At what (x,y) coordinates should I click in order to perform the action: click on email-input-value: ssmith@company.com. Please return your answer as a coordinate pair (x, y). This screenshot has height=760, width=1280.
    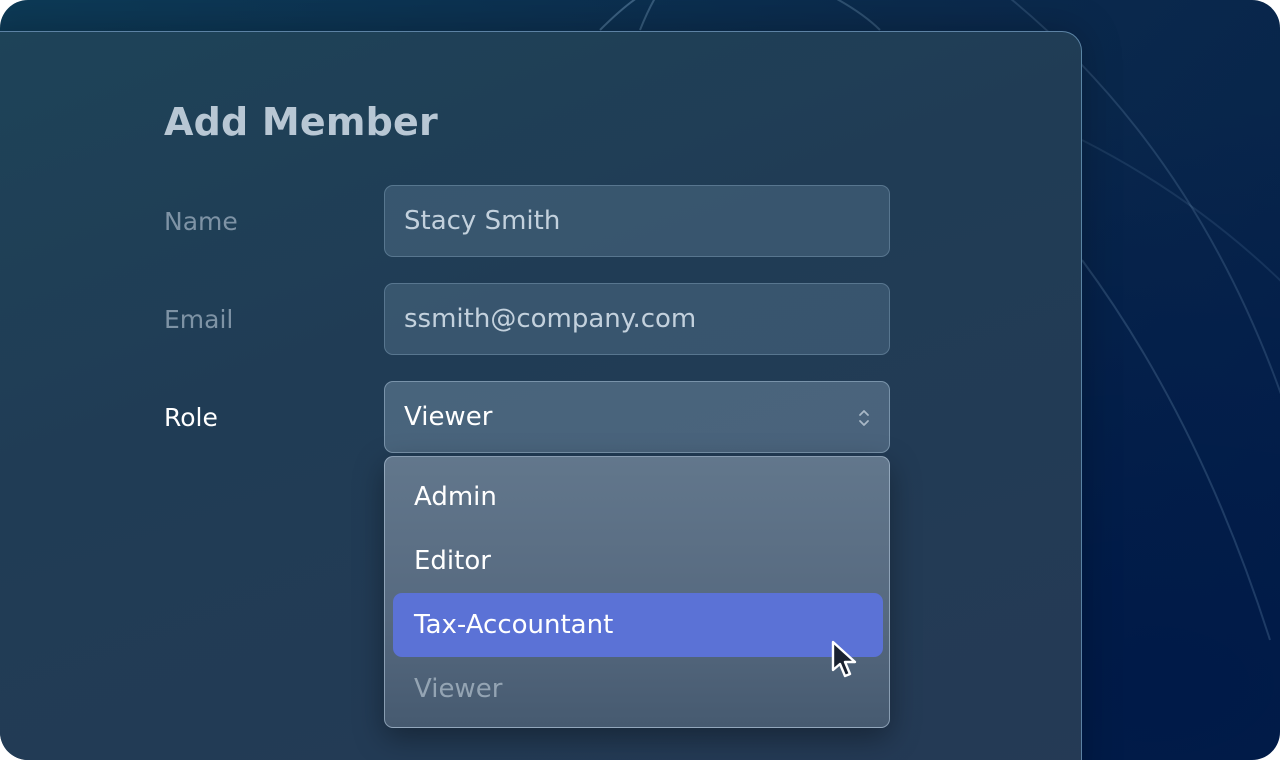
    Looking at the image, I should click on (550, 319).